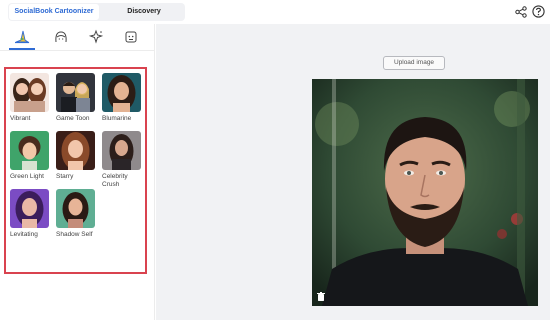  Describe the element at coordinates (65, 176) in the screenshot. I see `style-label: Starry` at that location.